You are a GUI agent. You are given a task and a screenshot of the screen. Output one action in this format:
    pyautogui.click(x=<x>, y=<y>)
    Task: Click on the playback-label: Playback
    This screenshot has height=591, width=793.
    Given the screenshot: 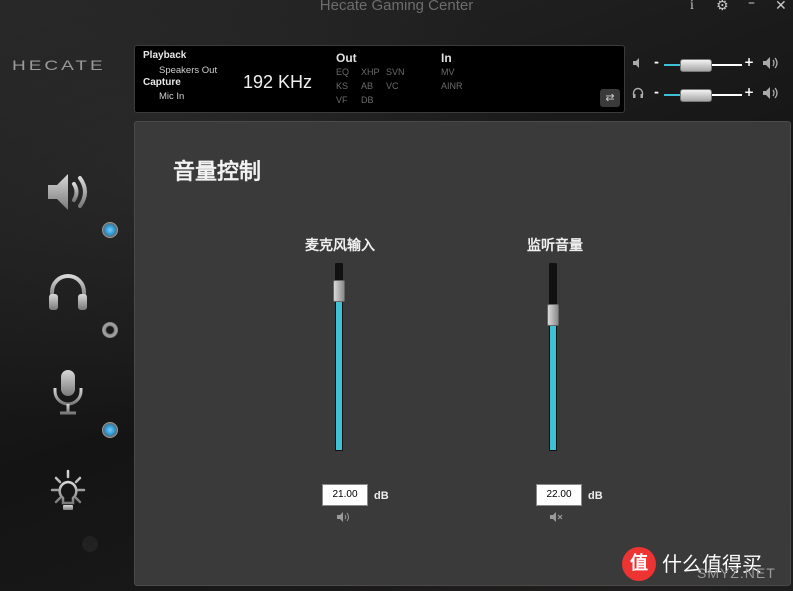 What is the action you would take?
    pyautogui.click(x=165, y=55)
    